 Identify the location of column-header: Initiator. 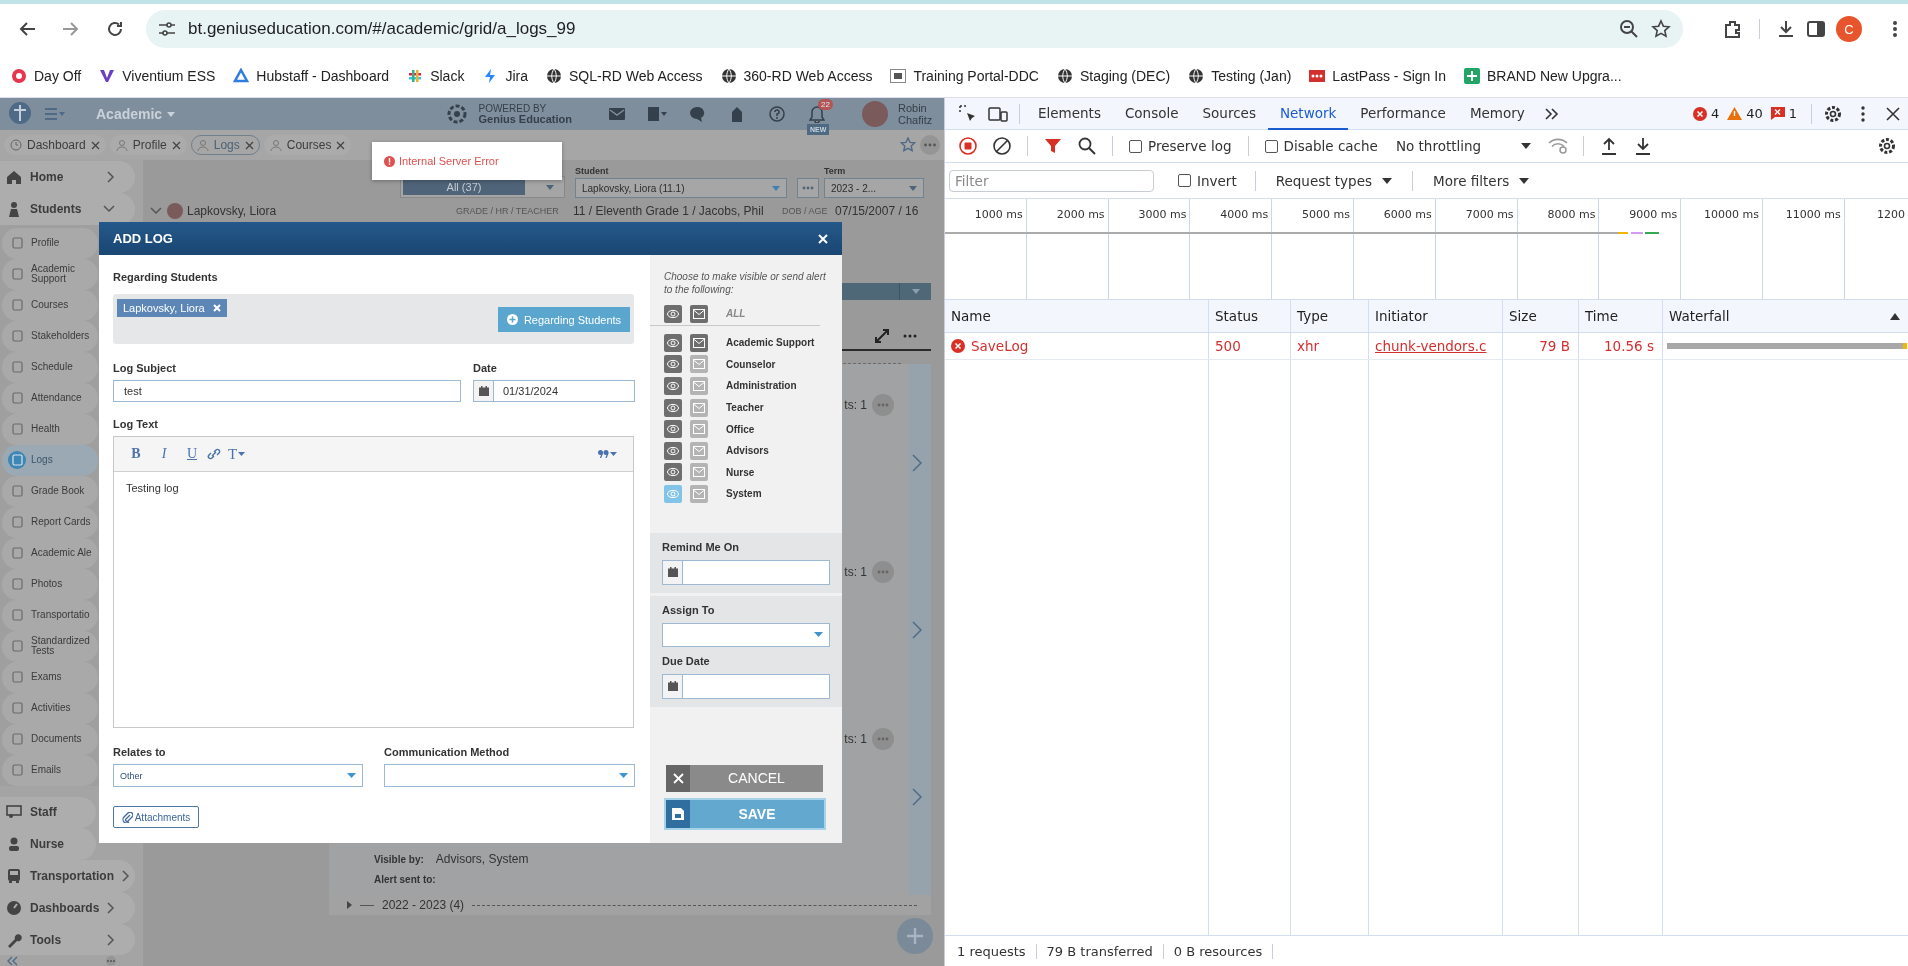
(1401, 316).